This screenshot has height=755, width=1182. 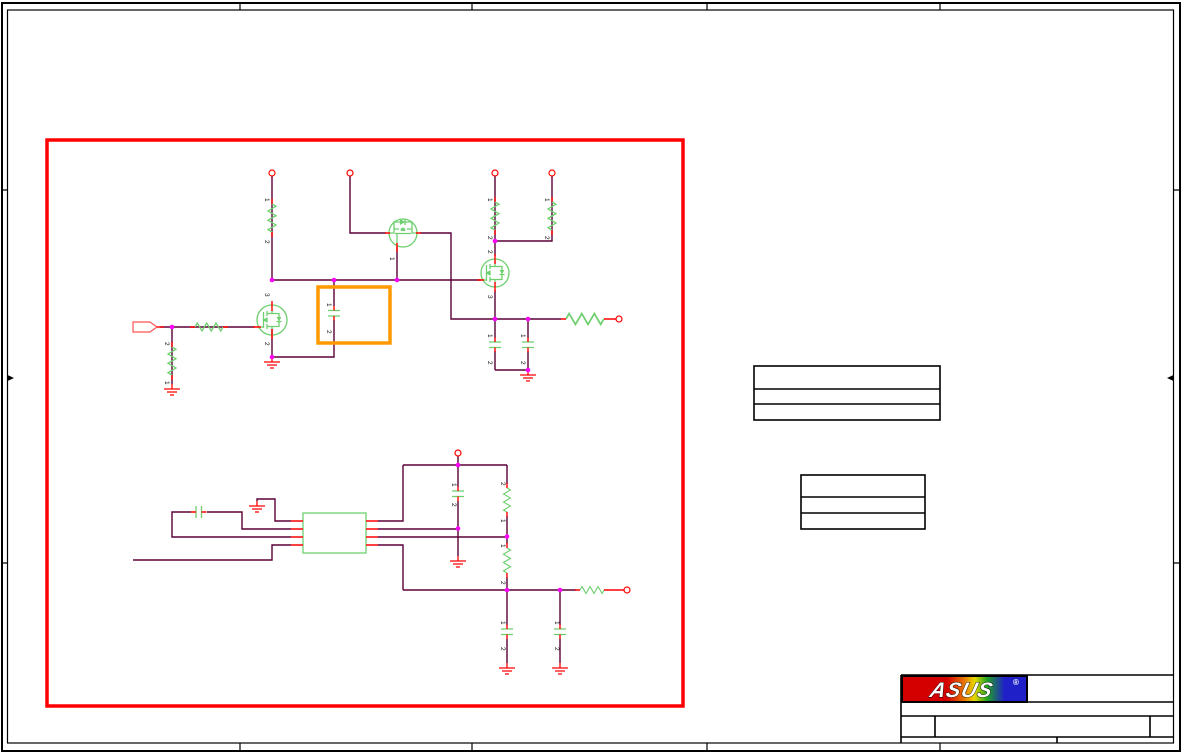 I want to click on input-port, so click(x=148, y=327).